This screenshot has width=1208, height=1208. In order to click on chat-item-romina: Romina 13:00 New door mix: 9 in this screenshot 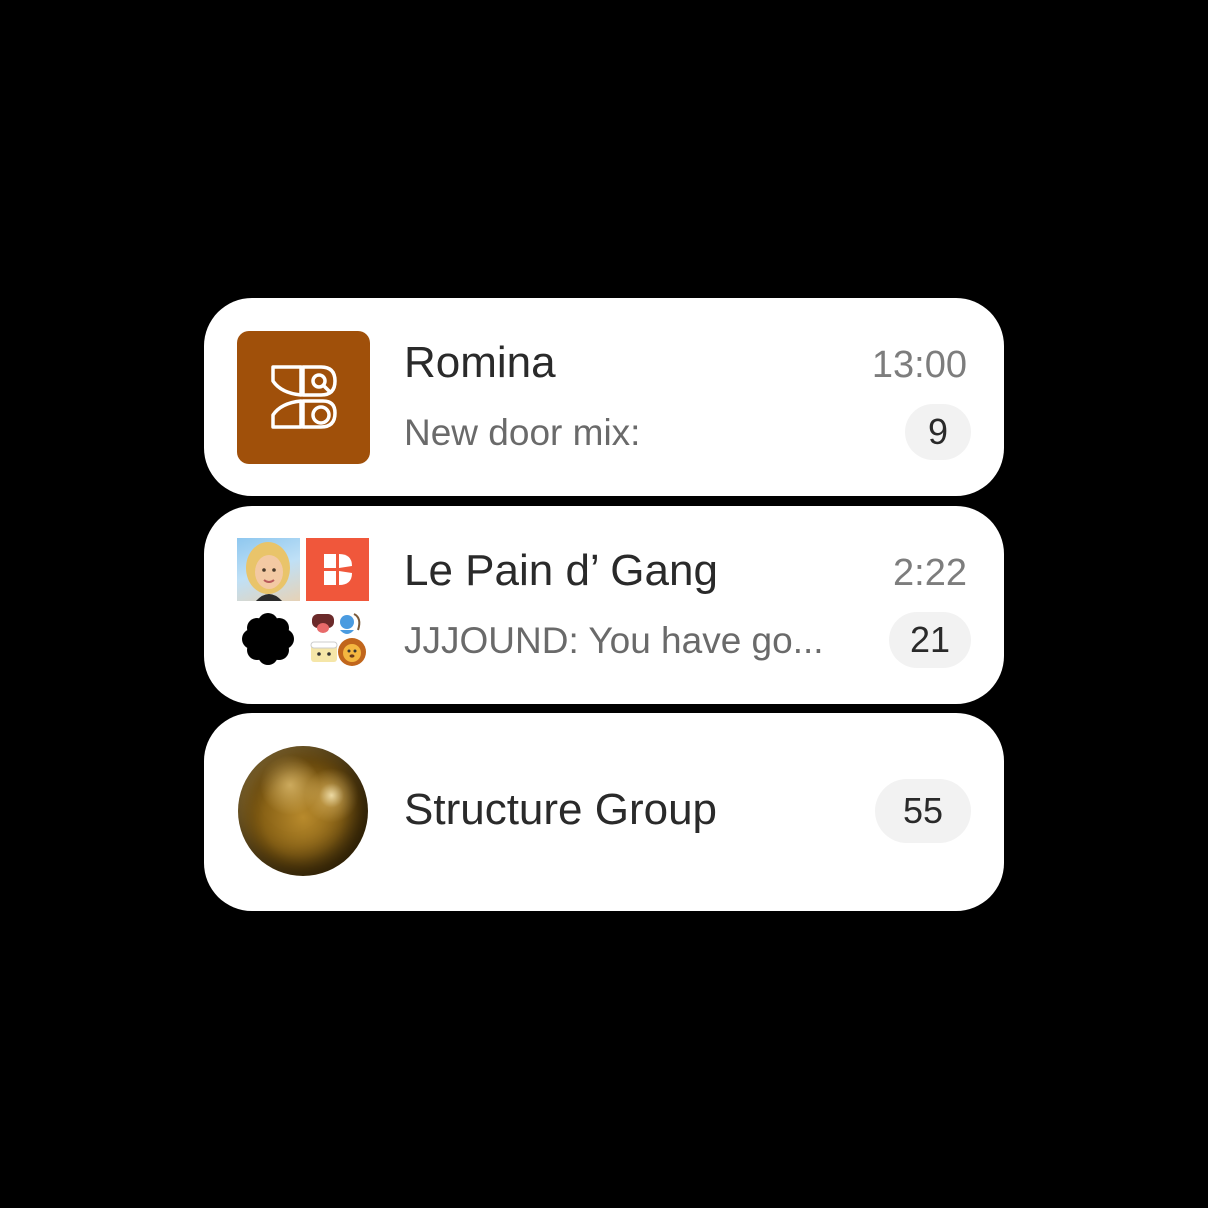, I will do `click(604, 397)`.